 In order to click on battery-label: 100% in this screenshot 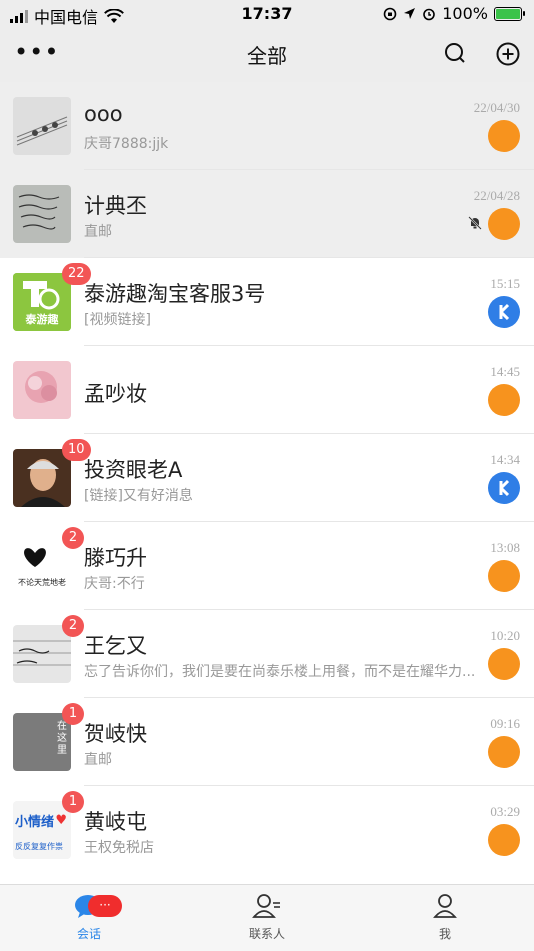, I will do `click(465, 13)`.